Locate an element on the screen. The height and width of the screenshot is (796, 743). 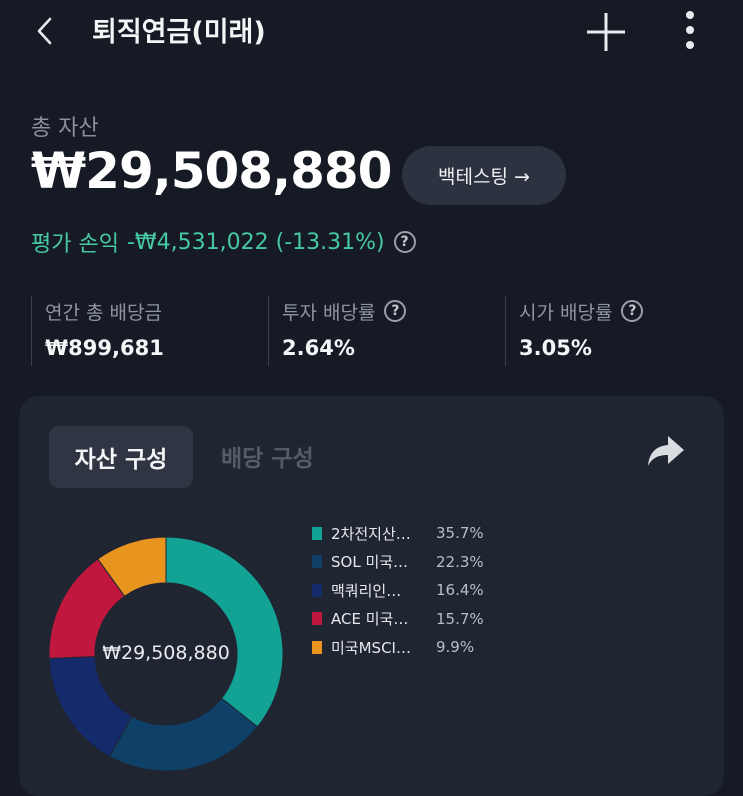
pnl-row: 평가 손익 -₩4,531,022 (-13.31%) ? is located at coordinates (223, 242).